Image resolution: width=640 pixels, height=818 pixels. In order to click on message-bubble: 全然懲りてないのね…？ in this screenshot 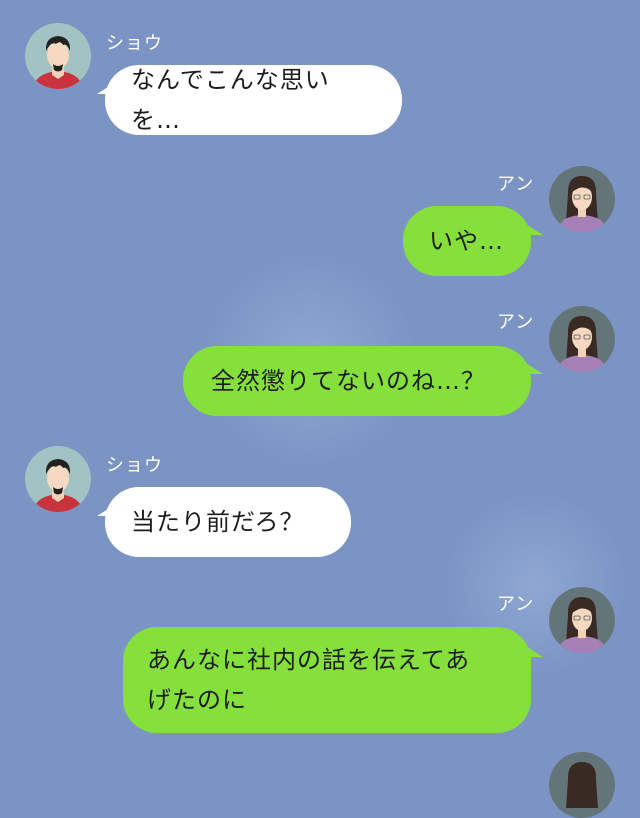, I will do `click(357, 381)`.